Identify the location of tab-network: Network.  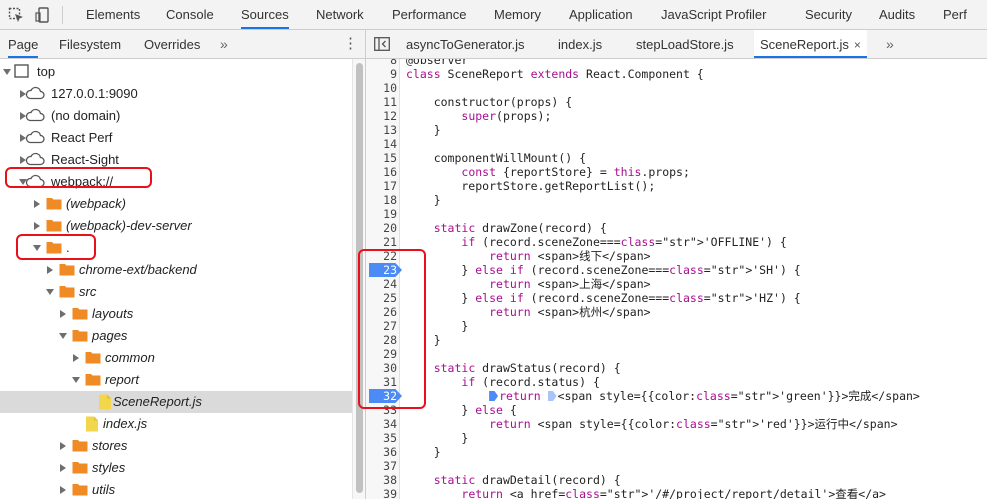
(340, 14).